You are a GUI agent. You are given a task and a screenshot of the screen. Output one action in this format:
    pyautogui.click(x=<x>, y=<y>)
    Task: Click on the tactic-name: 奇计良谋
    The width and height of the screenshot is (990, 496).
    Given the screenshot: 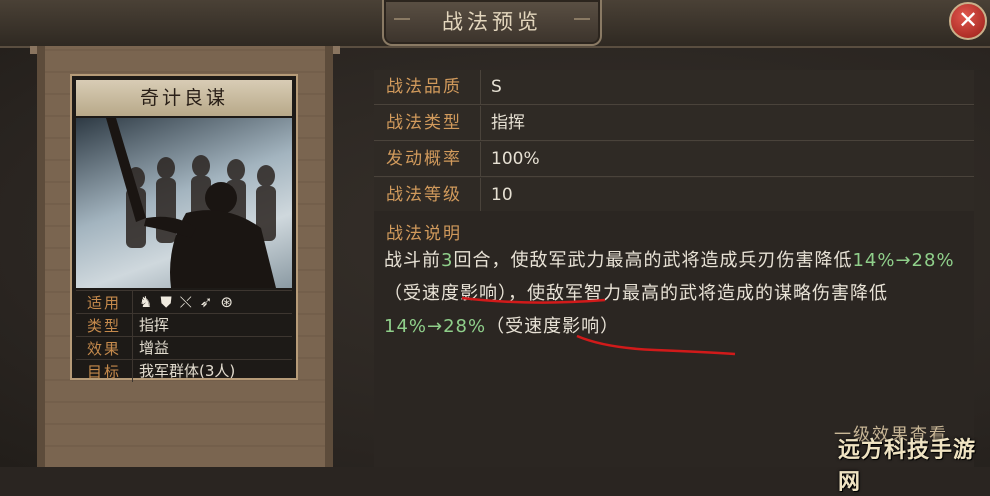 What is the action you would take?
    pyautogui.click(x=184, y=98)
    